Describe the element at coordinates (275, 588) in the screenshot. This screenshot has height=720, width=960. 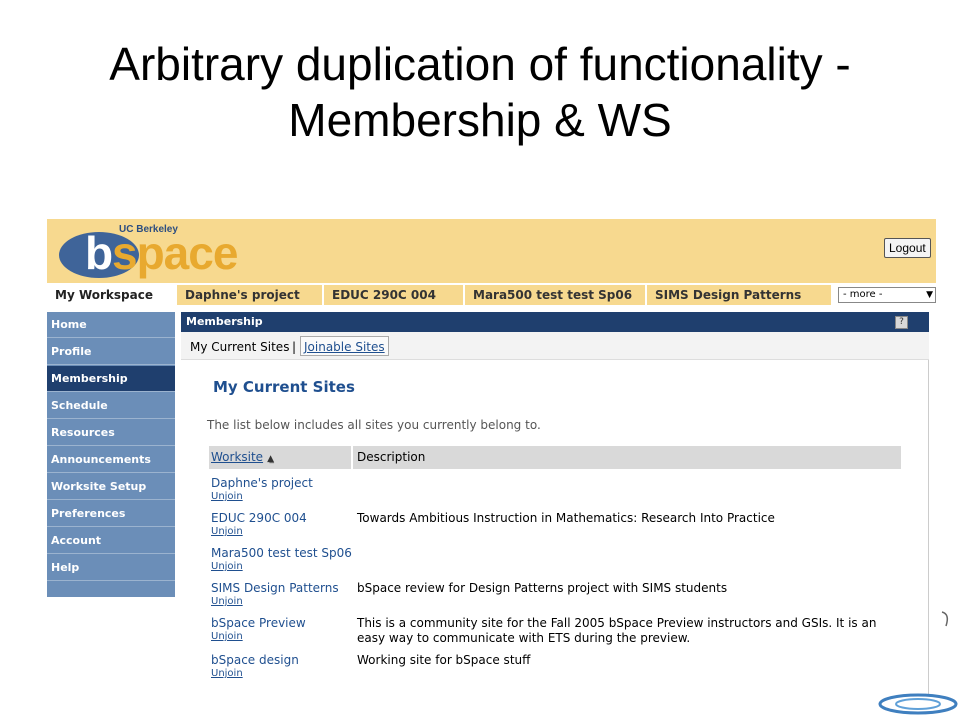
I see `site-link: SIMS Design Patterns` at that location.